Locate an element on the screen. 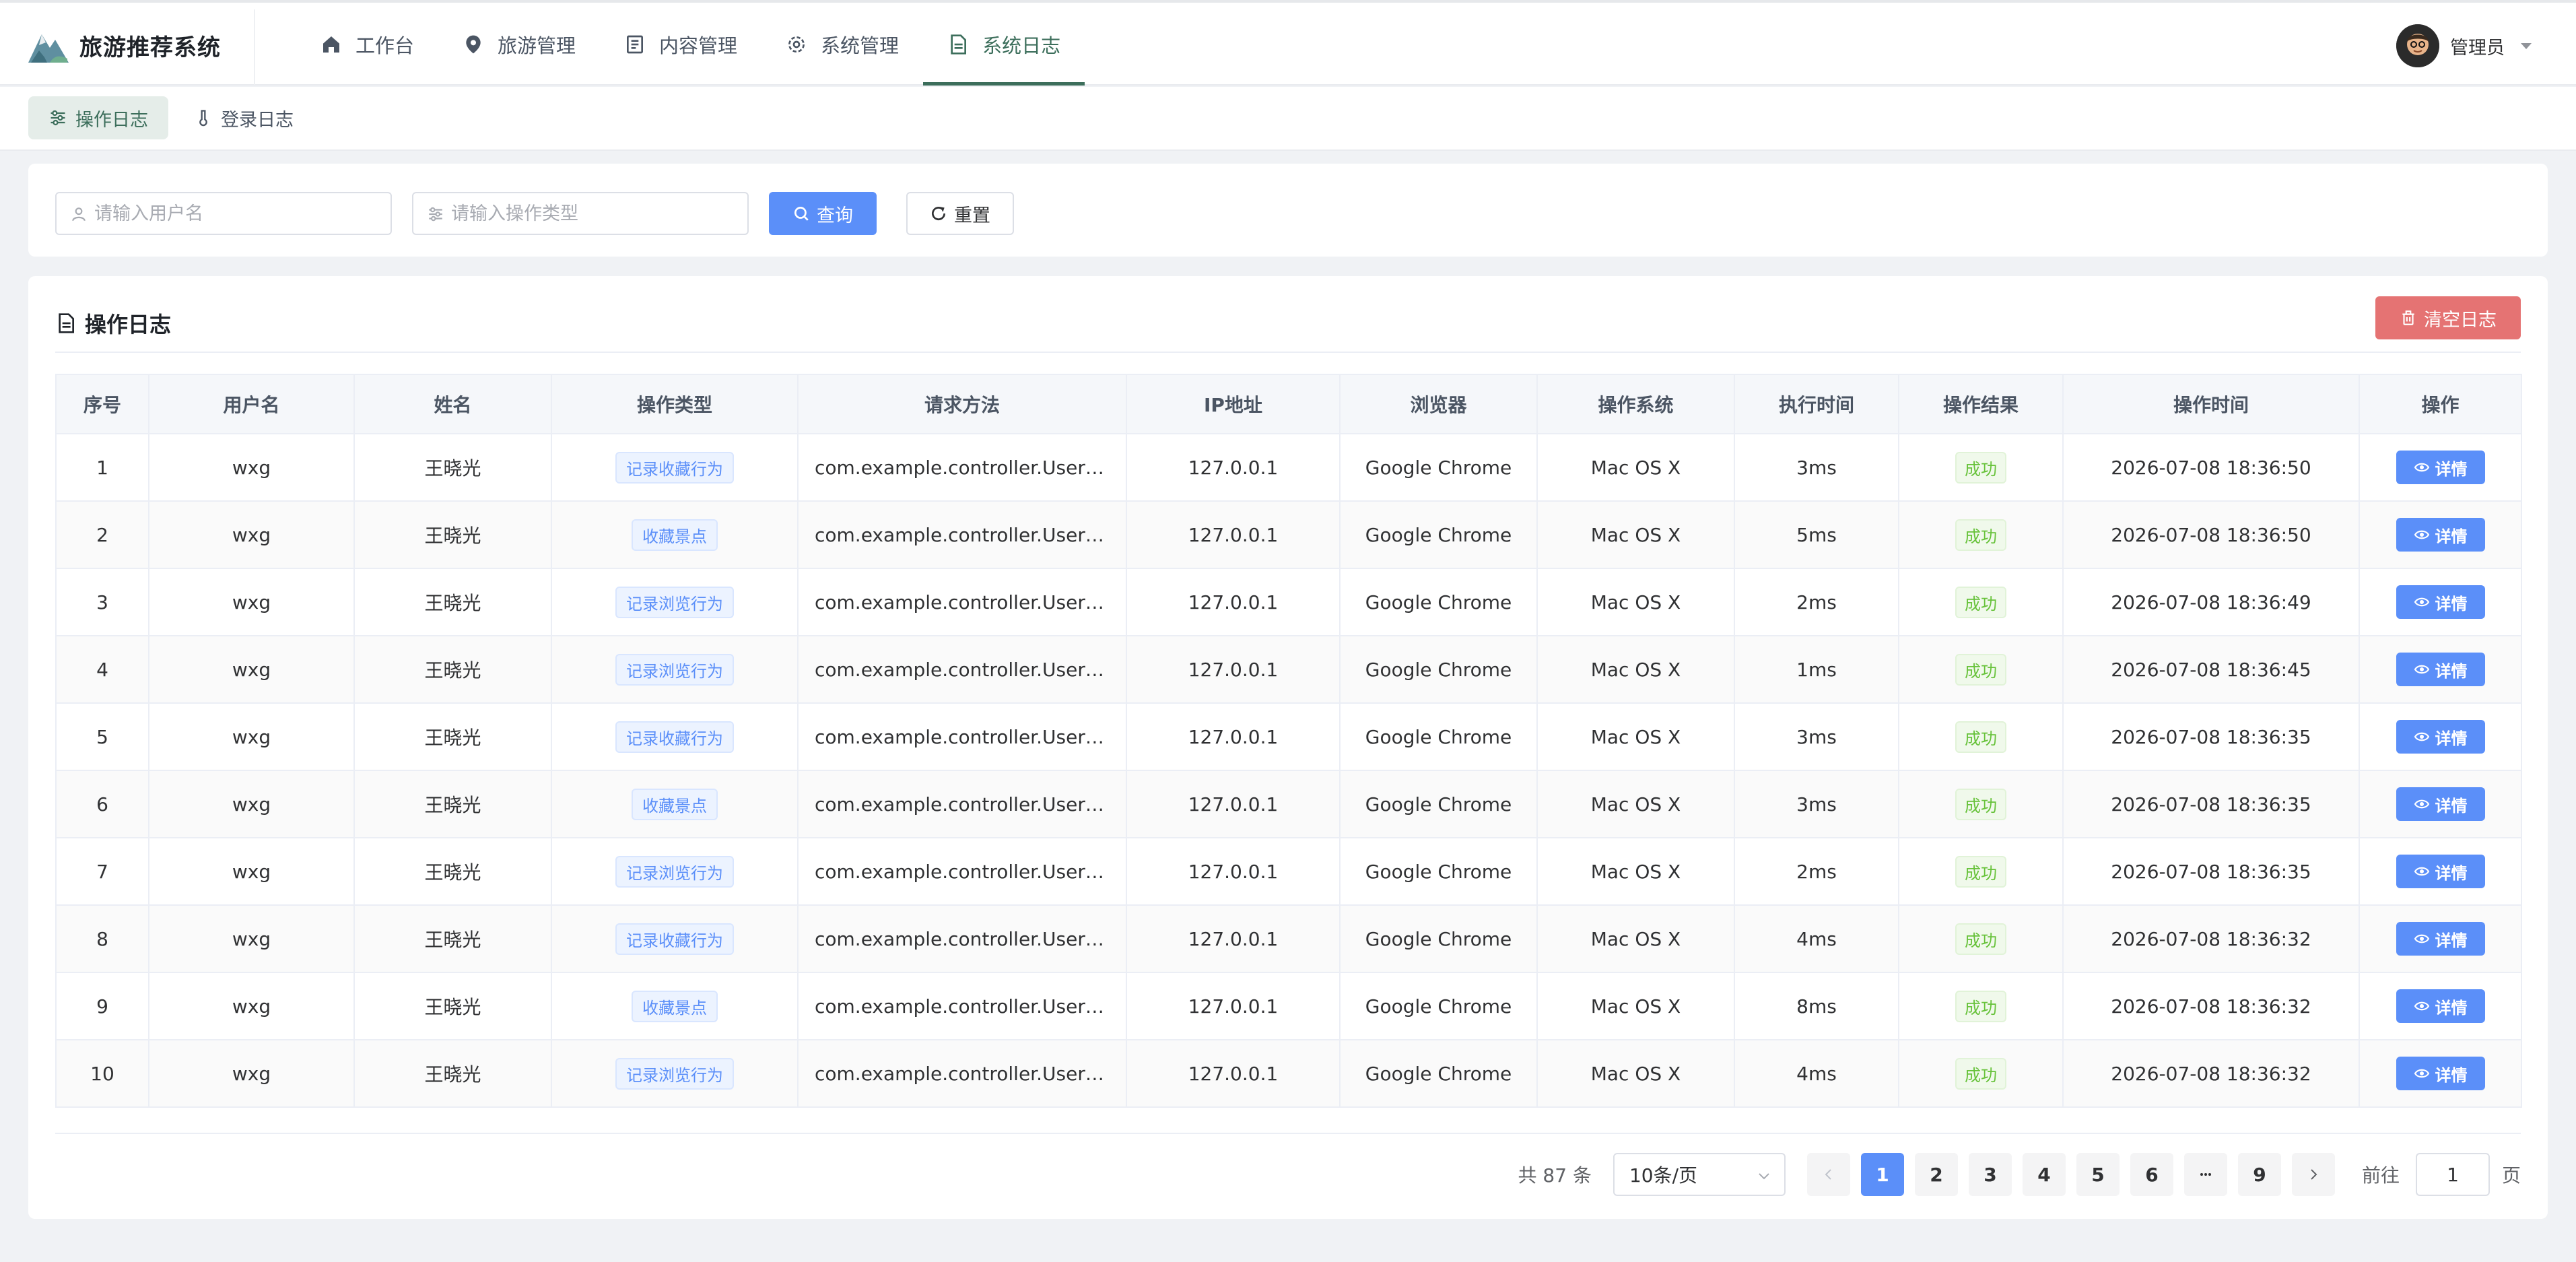  nav-item-content: 内容管理 is located at coordinates (680, 44).